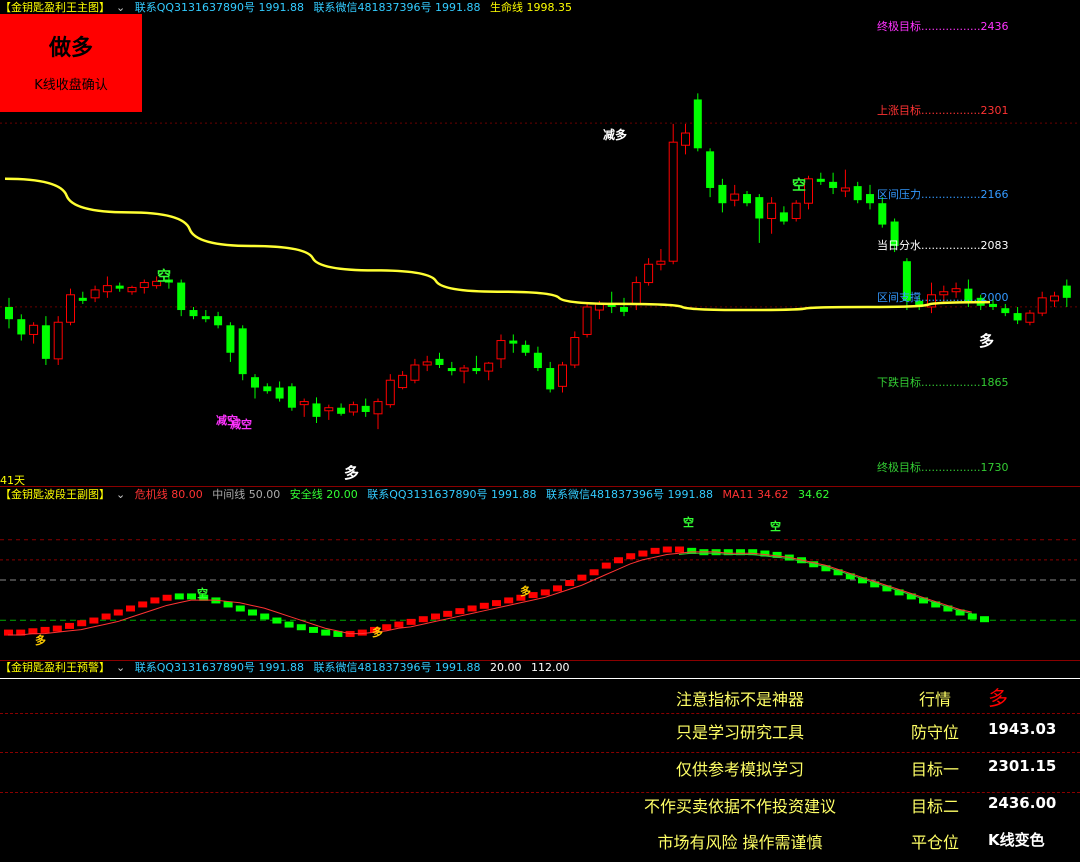 This screenshot has width=1080, height=862. What do you see at coordinates (942, 467) in the screenshot?
I see `target-level-label: 终极目标.................1730` at bounding box center [942, 467].